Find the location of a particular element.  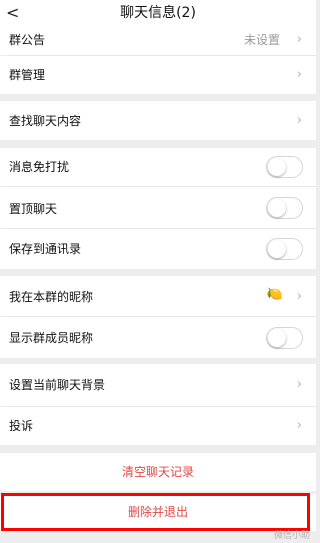

row-label: 消息免打扰 is located at coordinates (39, 167).